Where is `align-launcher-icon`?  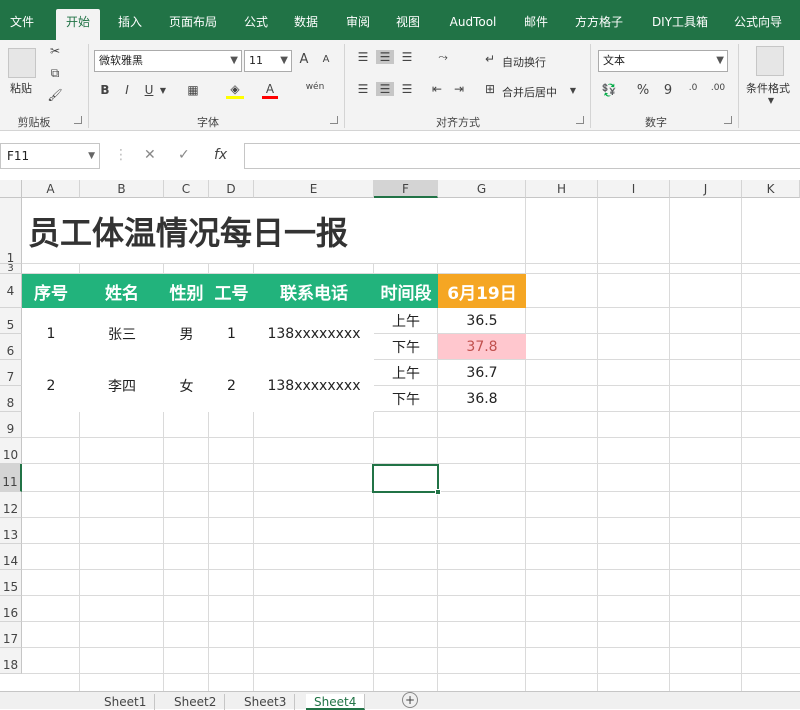
align-launcher-icon is located at coordinates (580, 120).